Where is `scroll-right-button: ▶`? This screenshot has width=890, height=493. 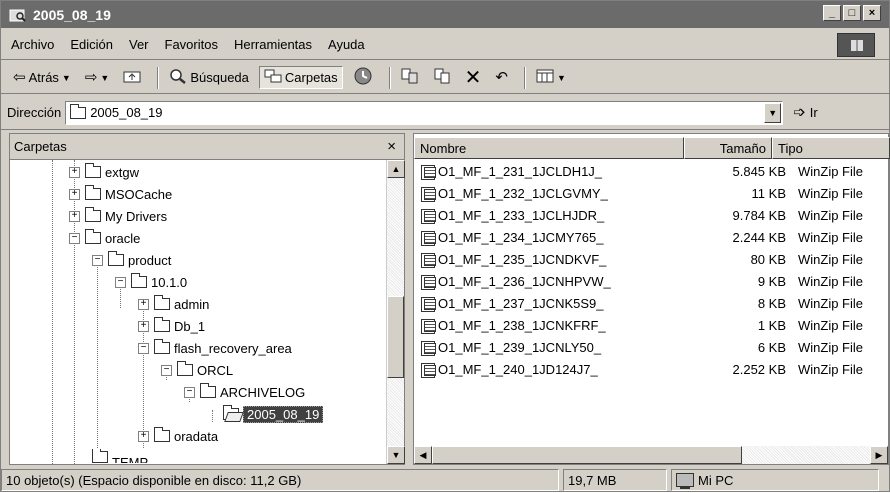 scroll-right-button: ▶ is located at coordinates (879, 455).